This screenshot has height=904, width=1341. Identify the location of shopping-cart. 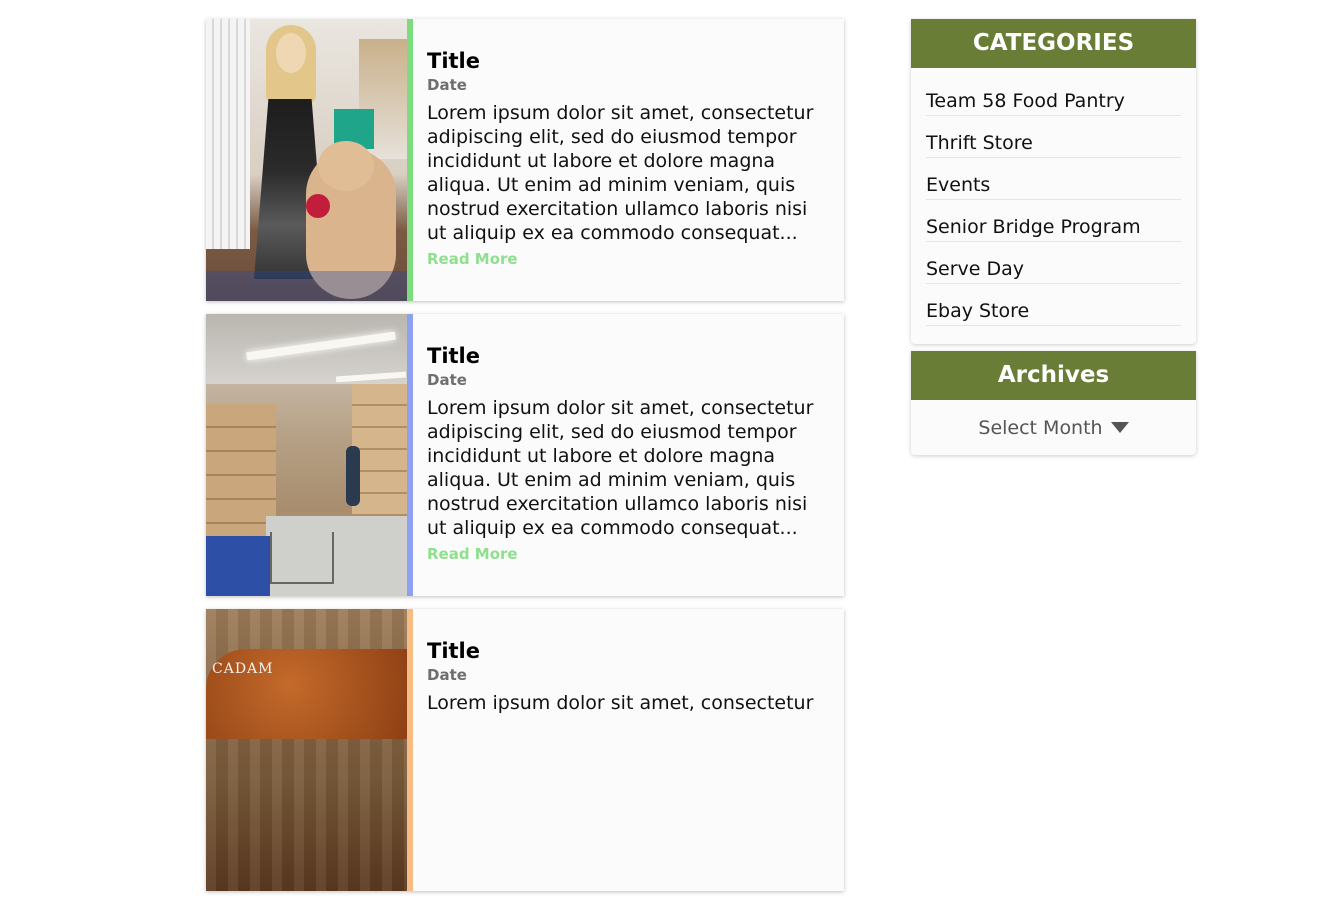
(302, 558).